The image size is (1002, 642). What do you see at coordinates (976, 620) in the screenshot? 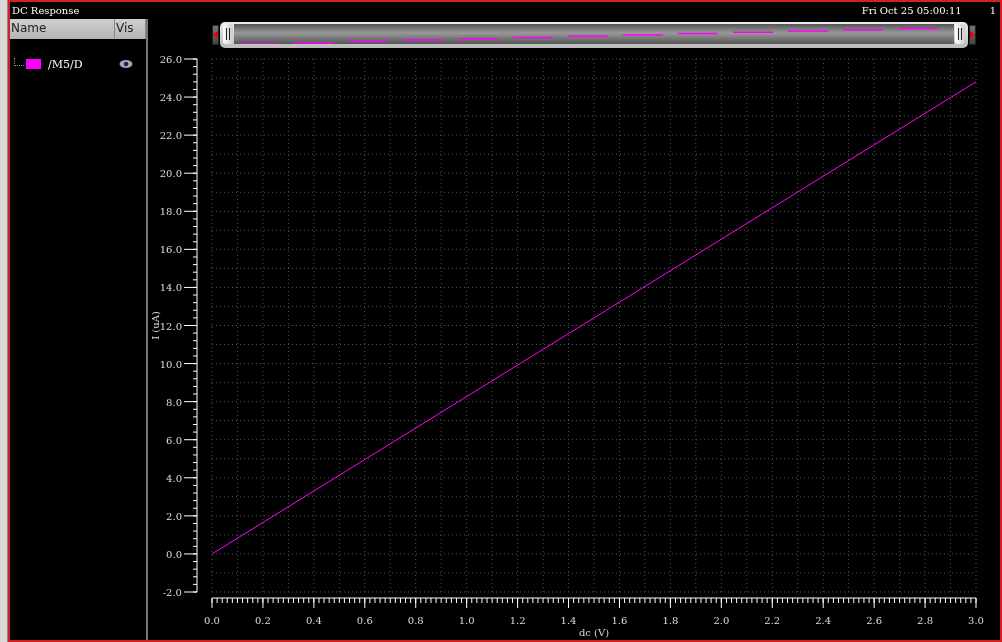
I see `x-tick-label: 3.0` at bounding box center [976, 620].